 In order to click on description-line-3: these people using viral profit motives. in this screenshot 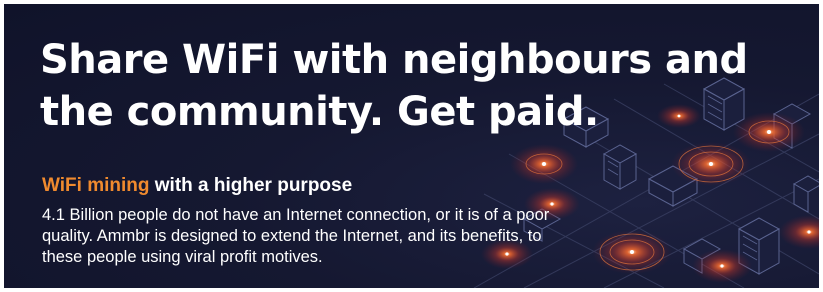, I will do `click(182, 257)`.